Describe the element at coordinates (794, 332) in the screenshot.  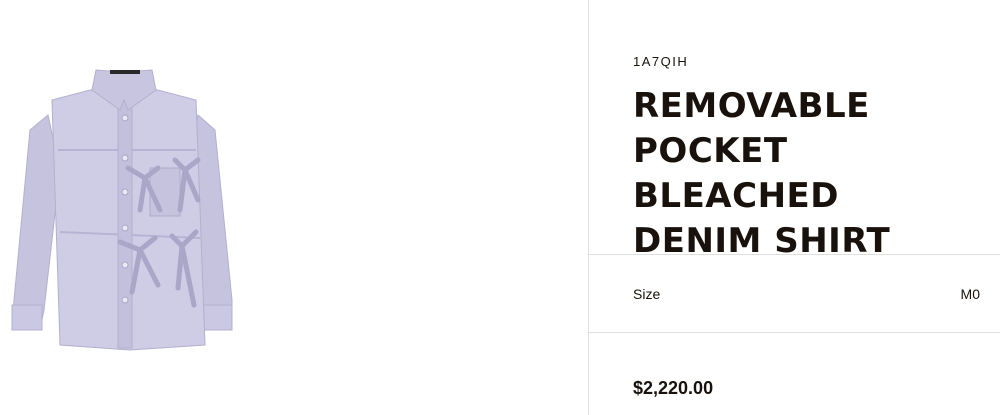
I see `divider-bottom` at that location.